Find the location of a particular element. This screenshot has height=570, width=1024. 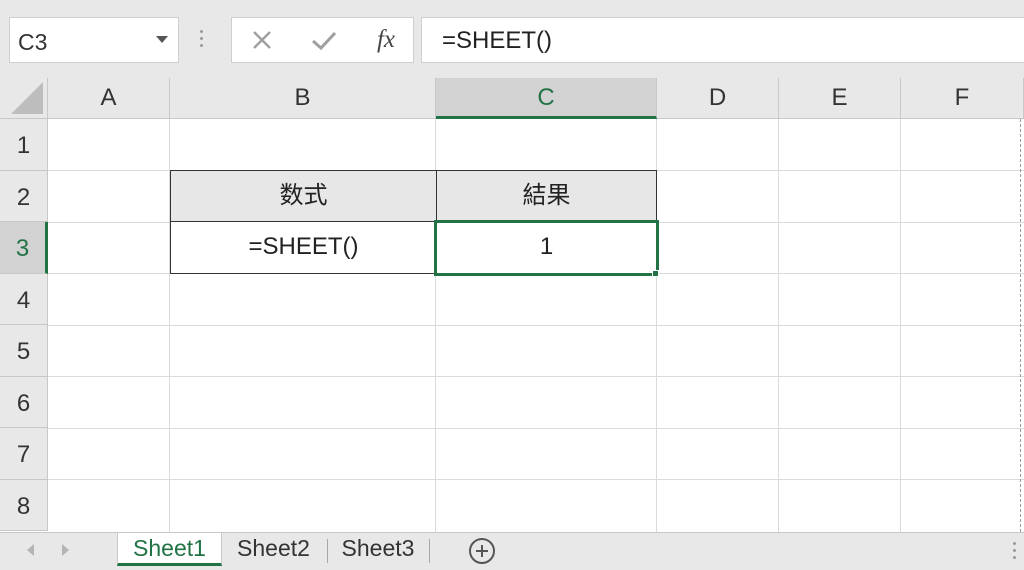

row-header-1: 1 is located at coordinates (24, 145).